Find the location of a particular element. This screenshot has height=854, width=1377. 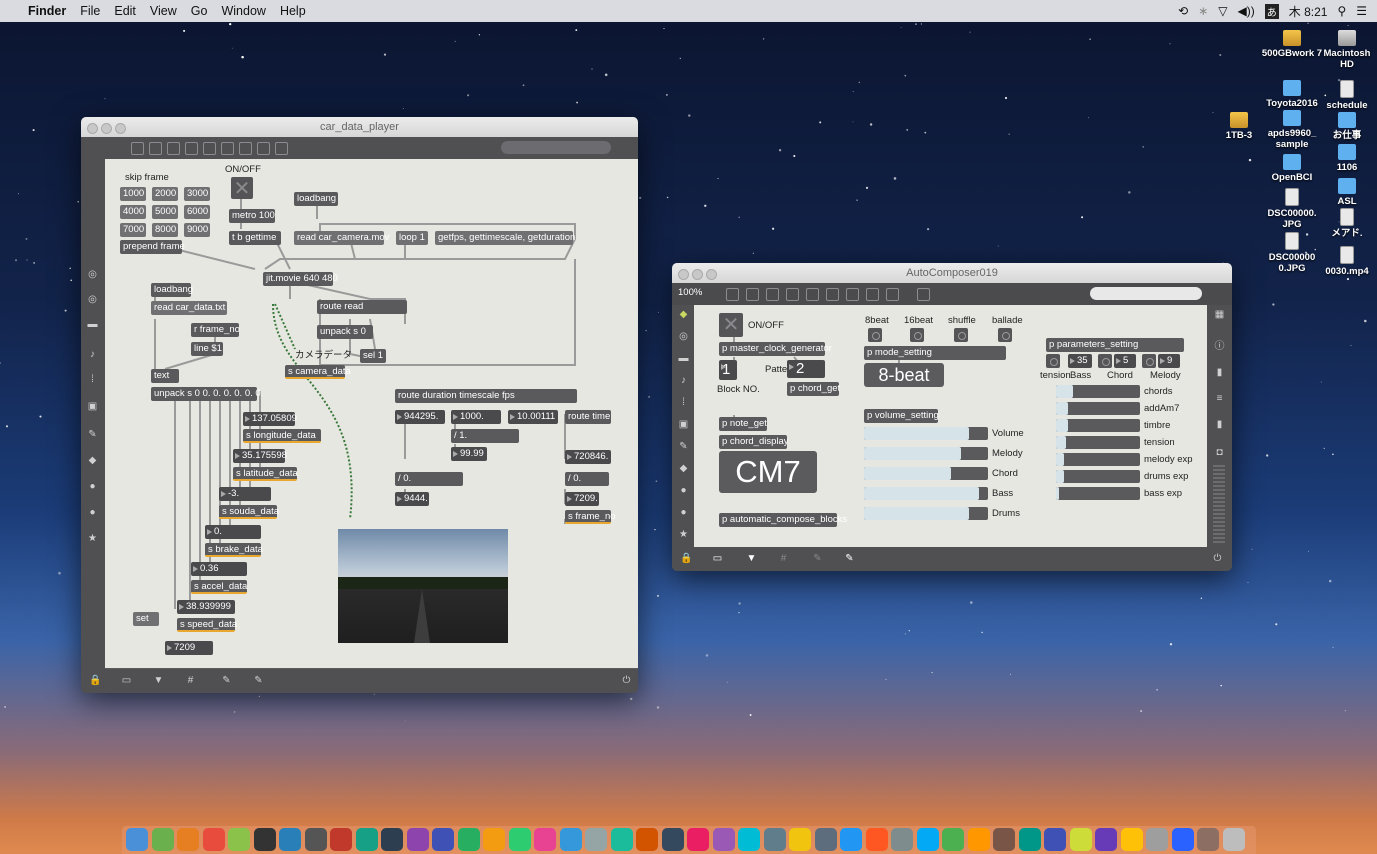

route-read-object: route read is located at coordinates (362, 307).